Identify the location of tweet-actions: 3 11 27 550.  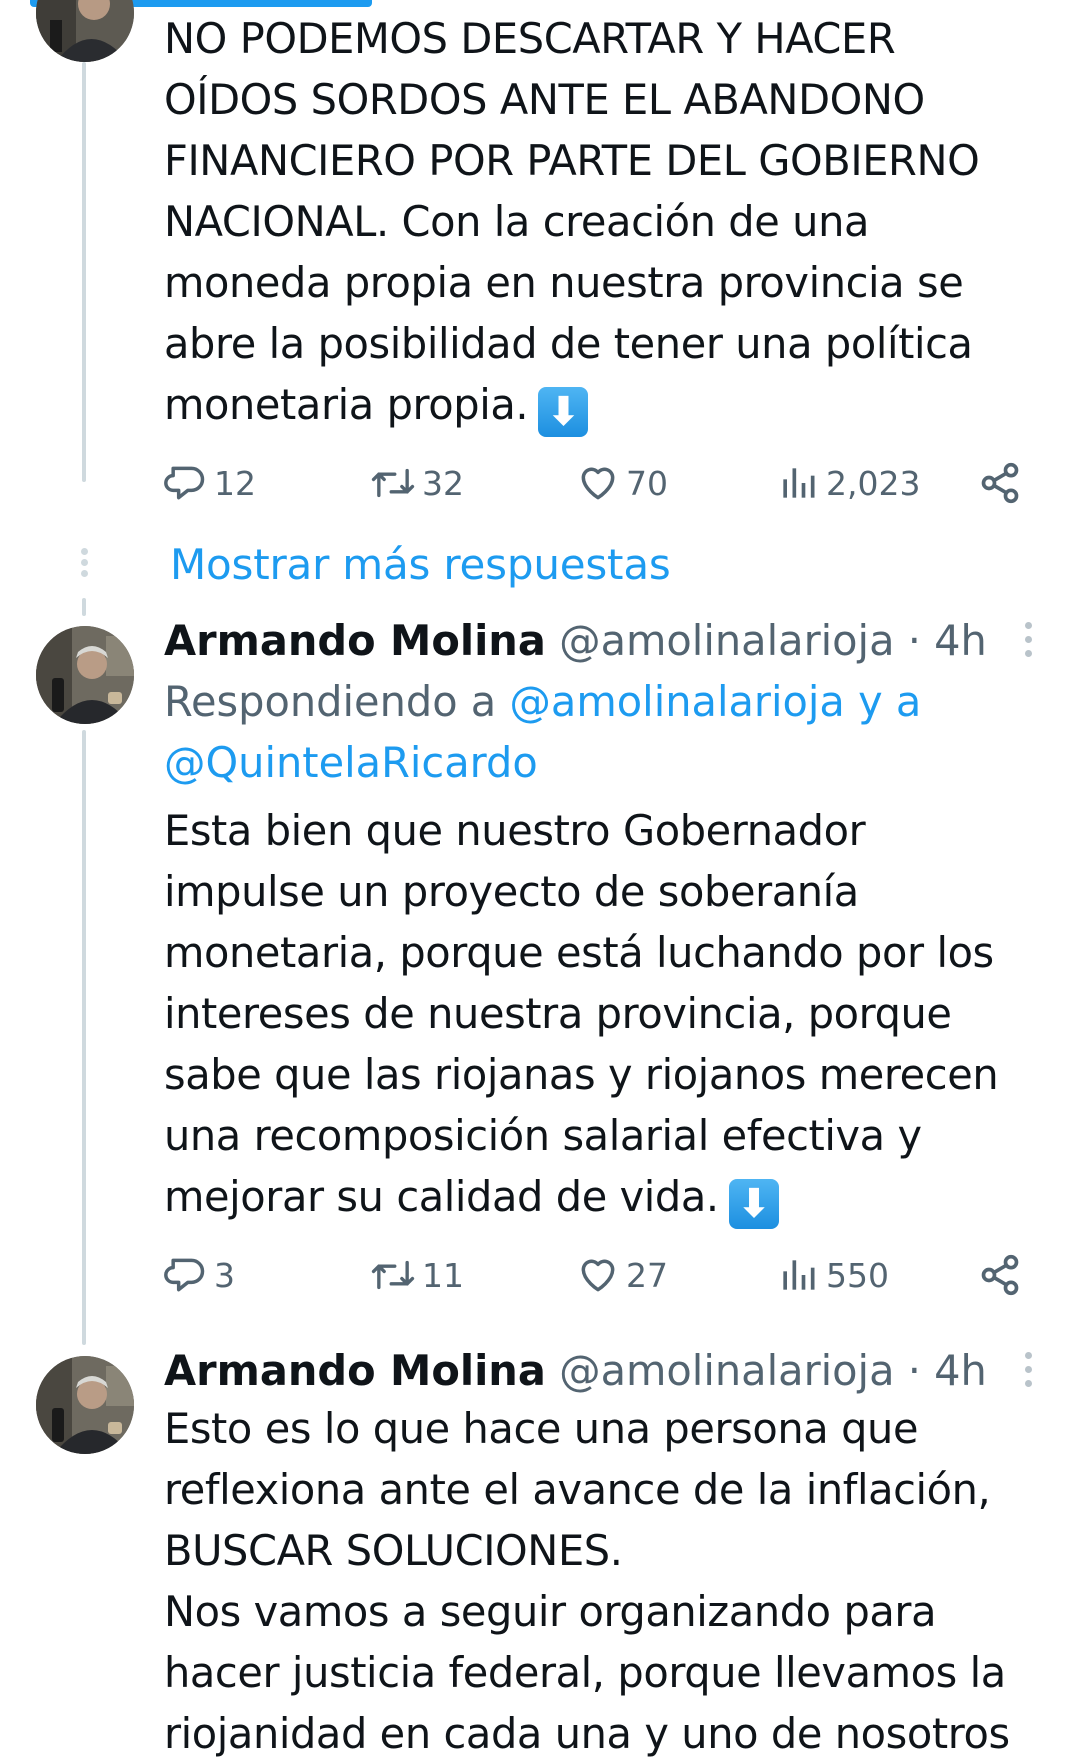
(599, 1275).